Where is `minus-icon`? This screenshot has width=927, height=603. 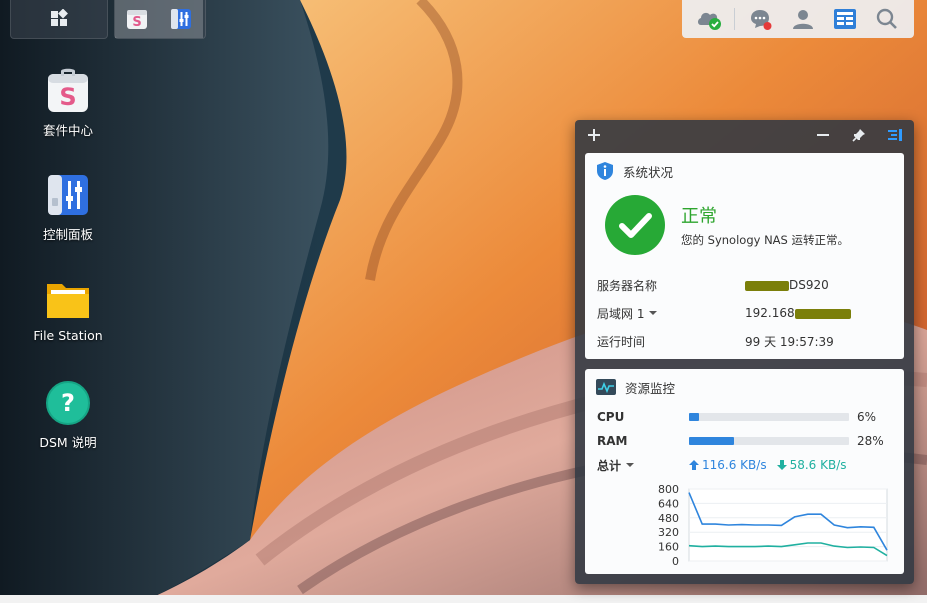 minus-icon is located at coordinates (823, 135).